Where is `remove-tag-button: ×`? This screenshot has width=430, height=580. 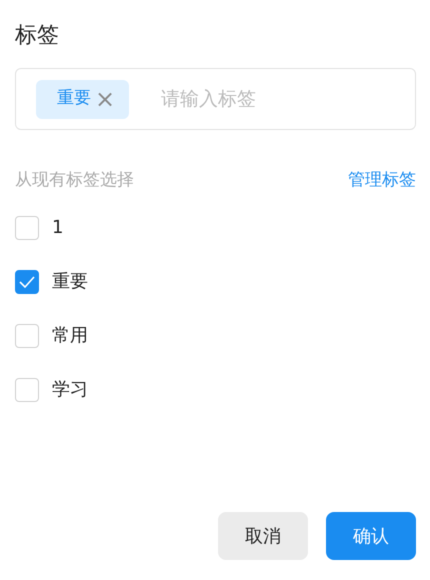 remove-tag-button: × is located at coordinates (105, 99).